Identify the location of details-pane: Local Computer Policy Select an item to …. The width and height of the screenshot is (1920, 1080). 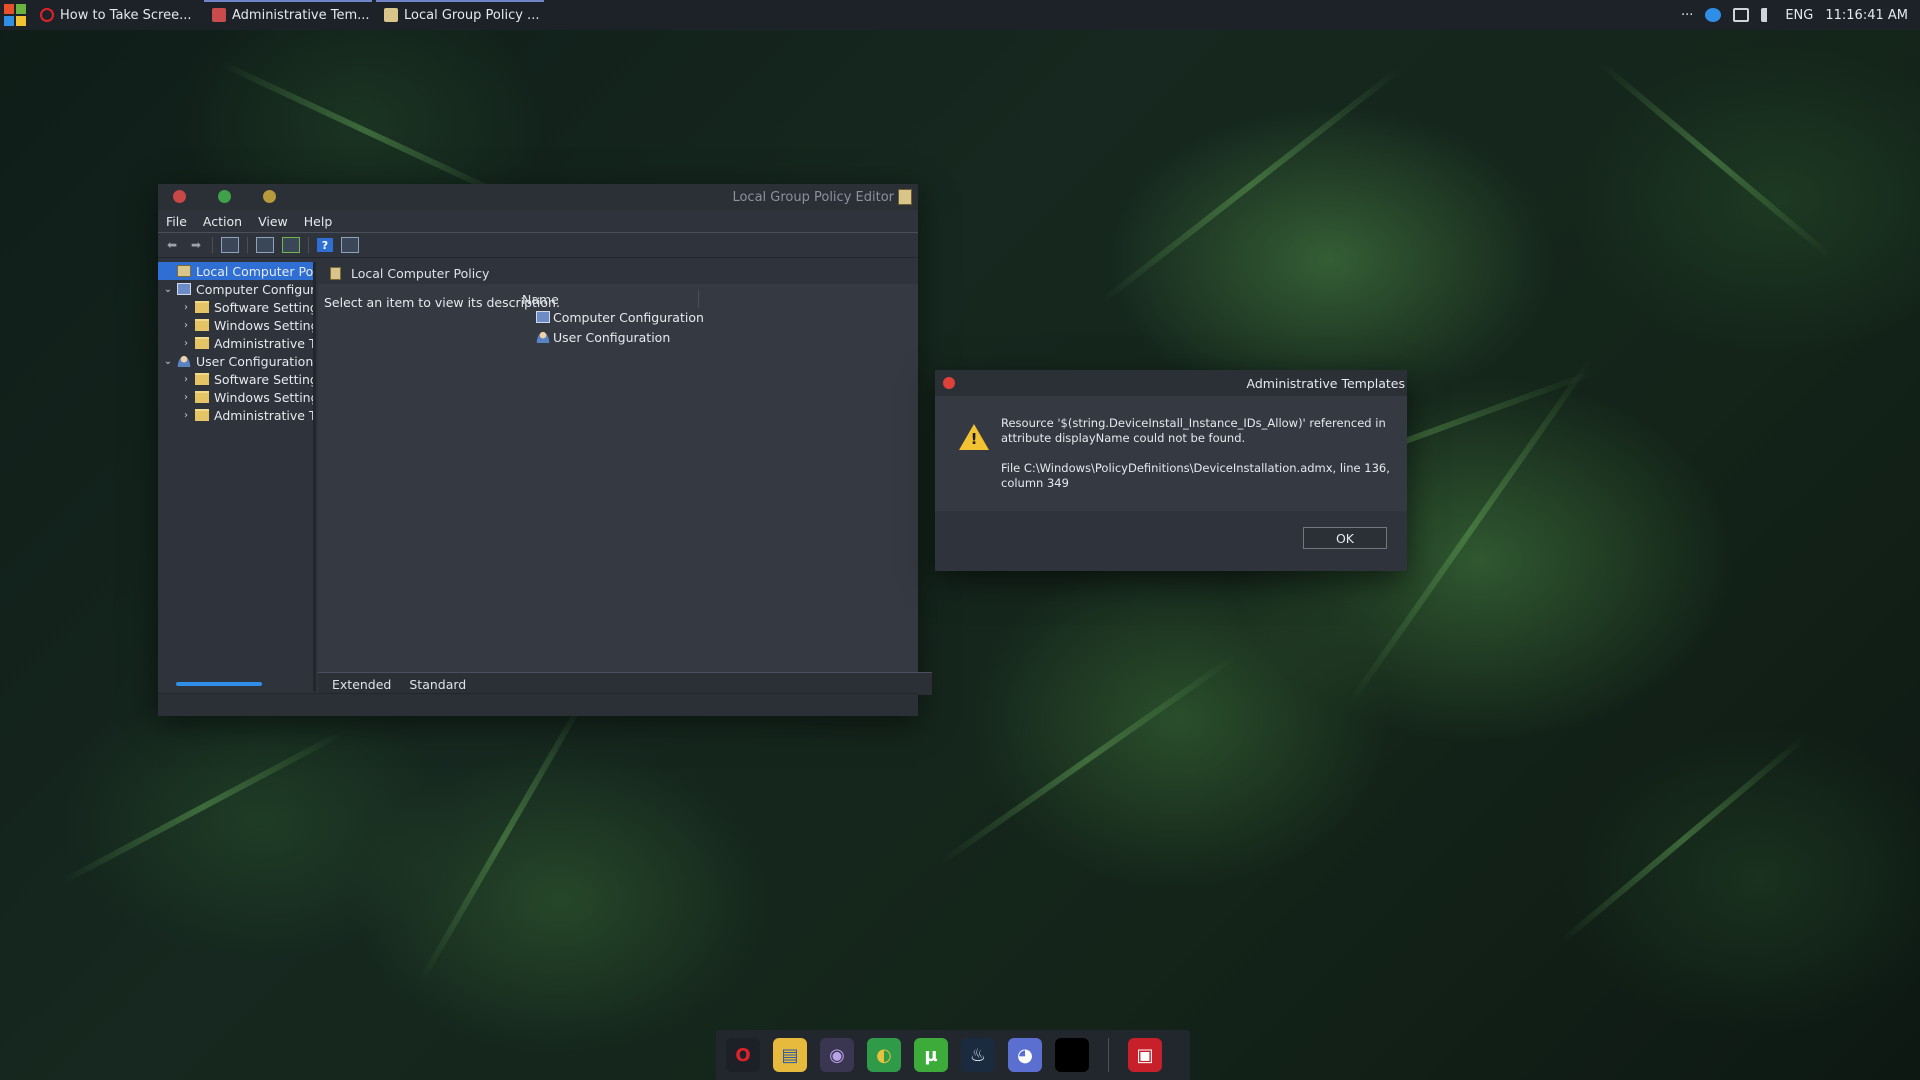
(618, 467).